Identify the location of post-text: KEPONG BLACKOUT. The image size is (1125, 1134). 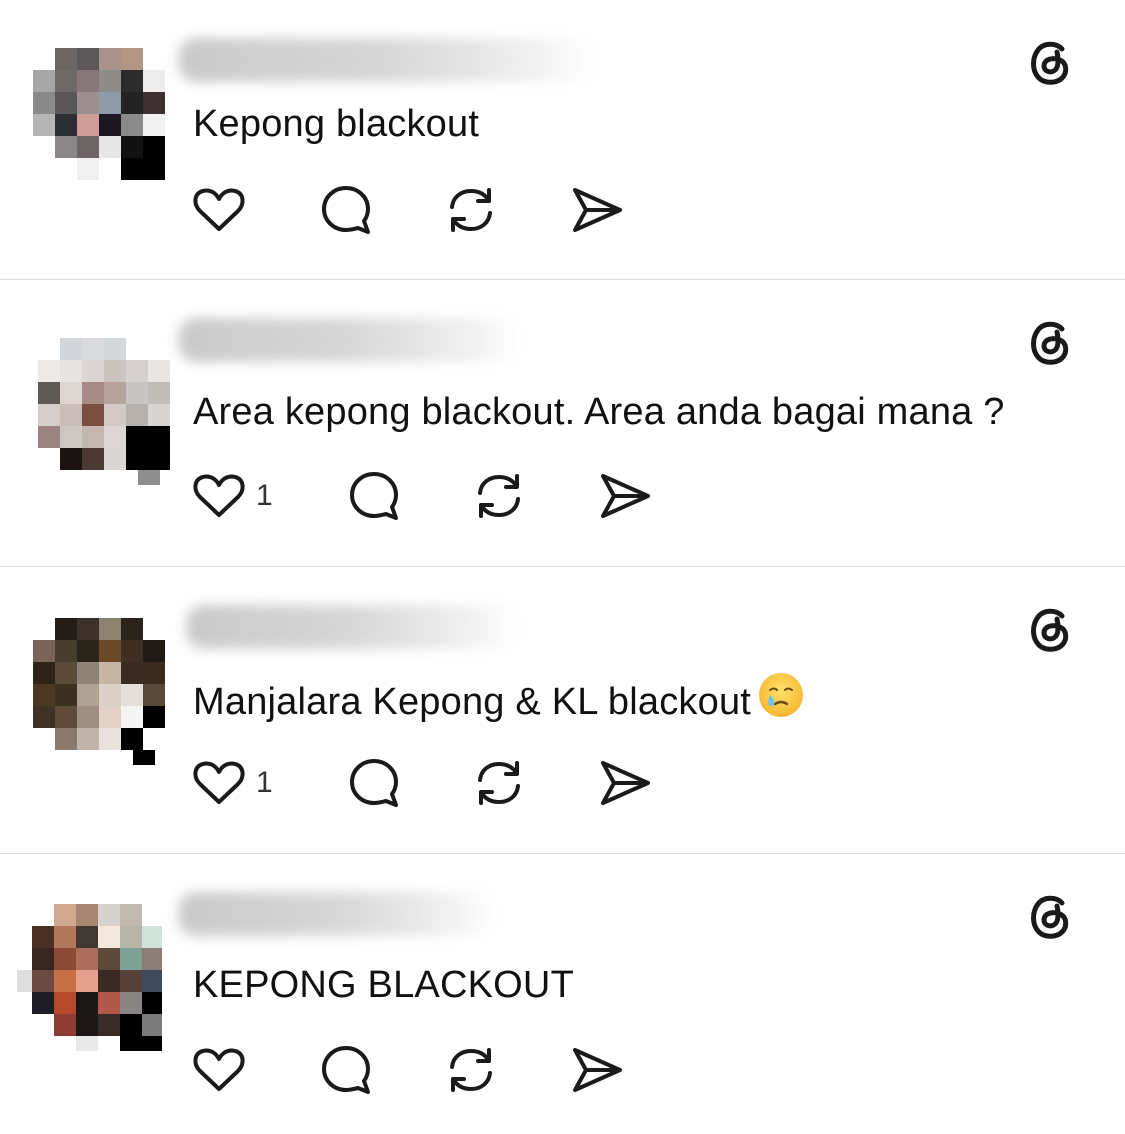
(383, 985).